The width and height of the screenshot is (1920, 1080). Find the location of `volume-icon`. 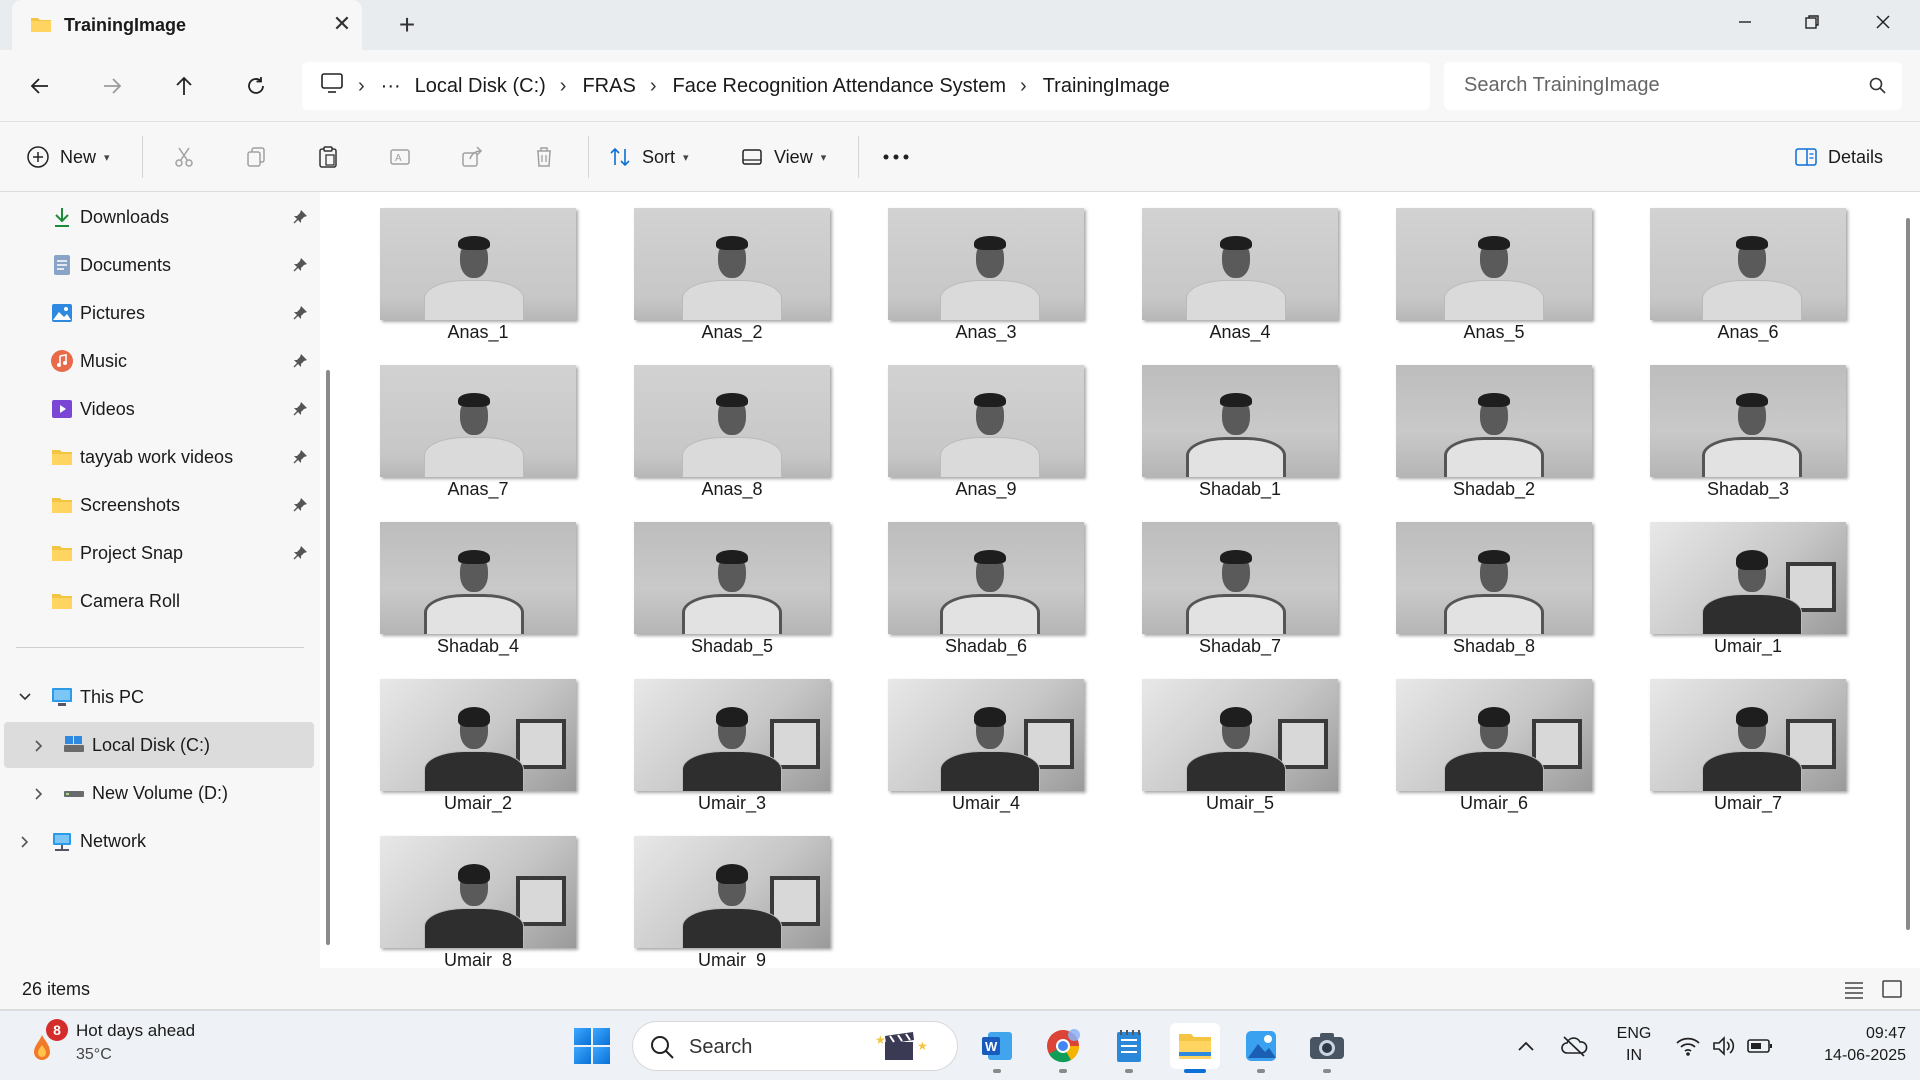

volume-icon is located at coordinates (1724, 1046).